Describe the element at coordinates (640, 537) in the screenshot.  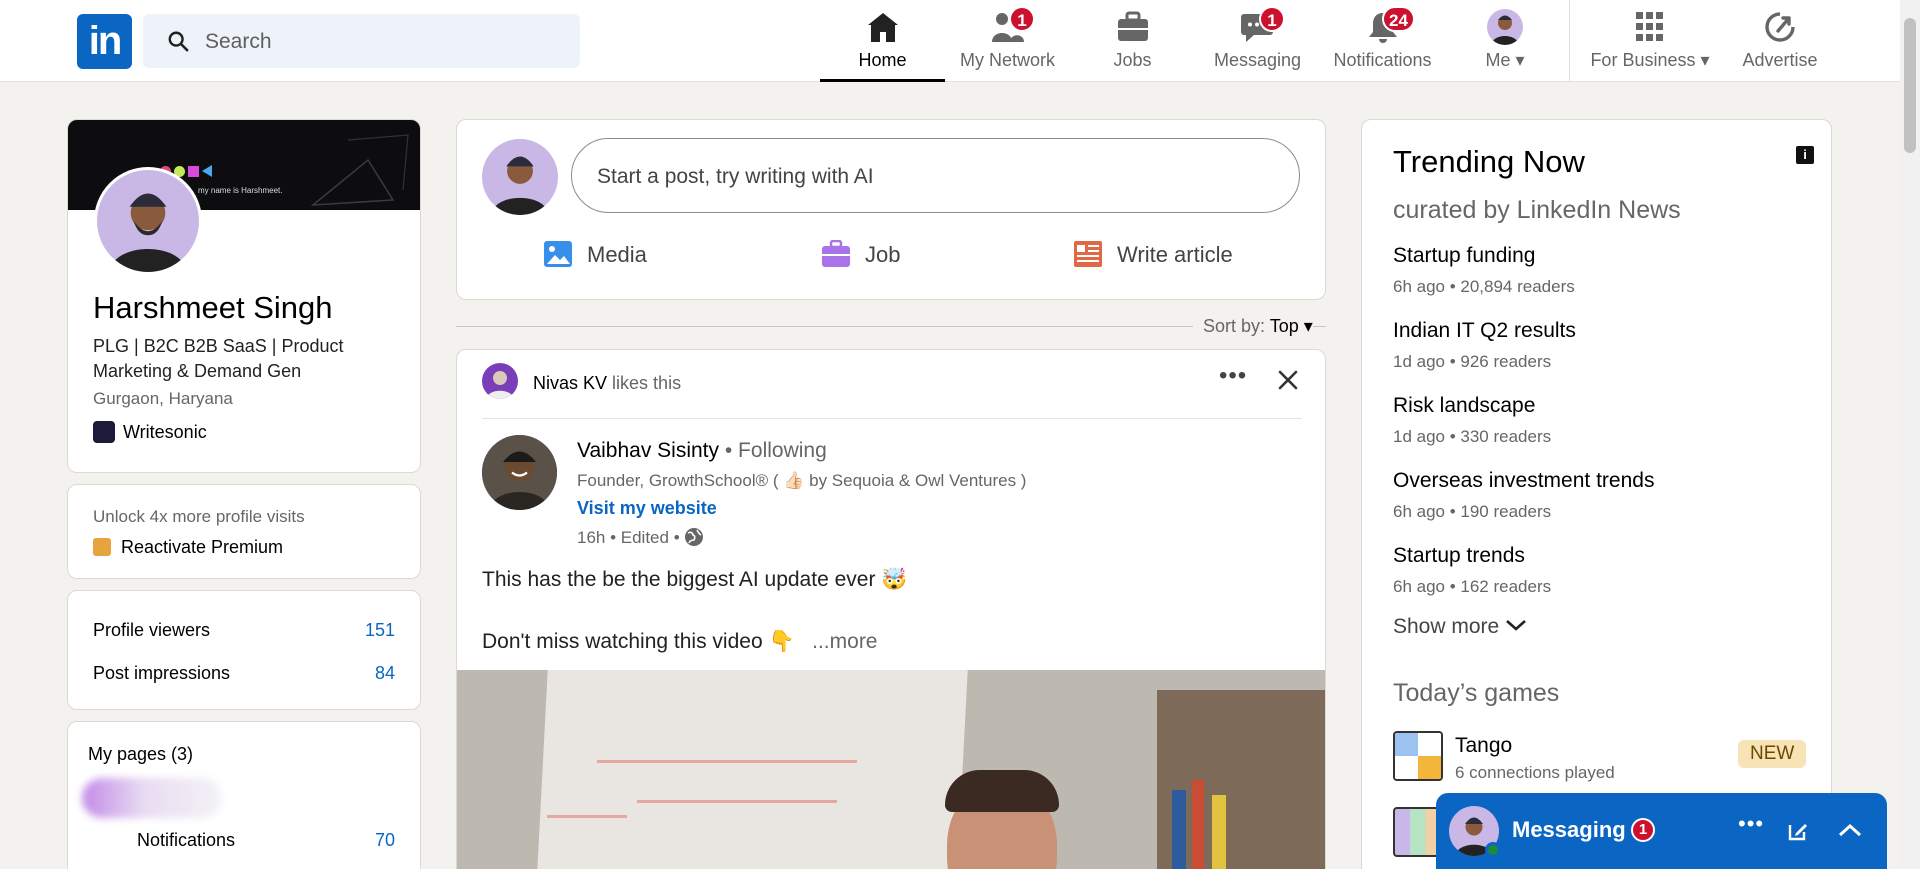
I see `post-meta: 16h • Edited •` at that location.